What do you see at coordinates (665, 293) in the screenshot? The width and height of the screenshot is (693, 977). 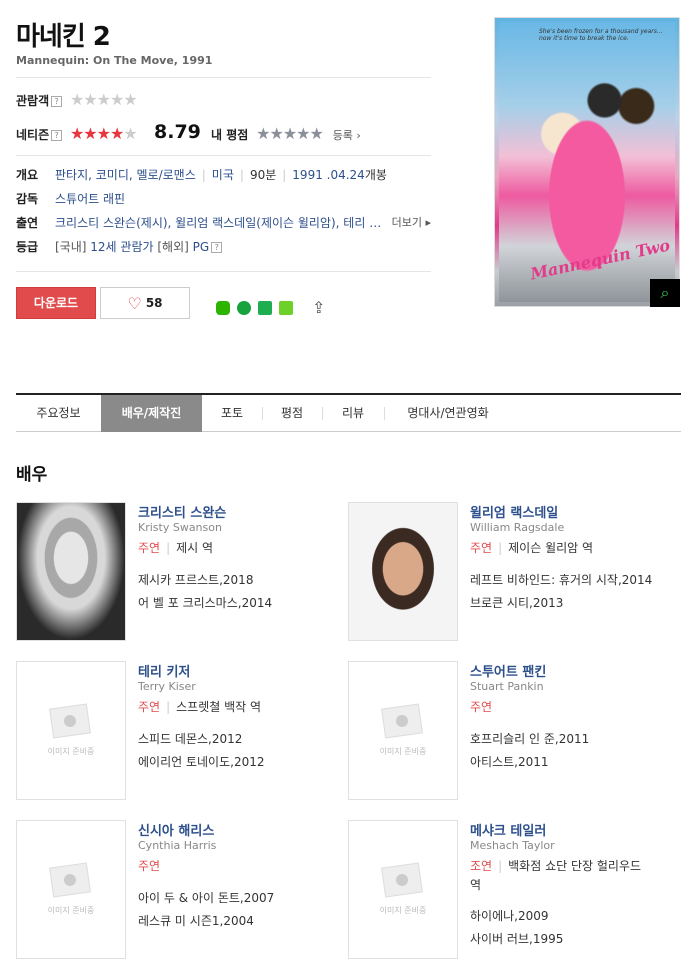 I see `zoom-icon: ⌕` at bounding box center [665, 293].